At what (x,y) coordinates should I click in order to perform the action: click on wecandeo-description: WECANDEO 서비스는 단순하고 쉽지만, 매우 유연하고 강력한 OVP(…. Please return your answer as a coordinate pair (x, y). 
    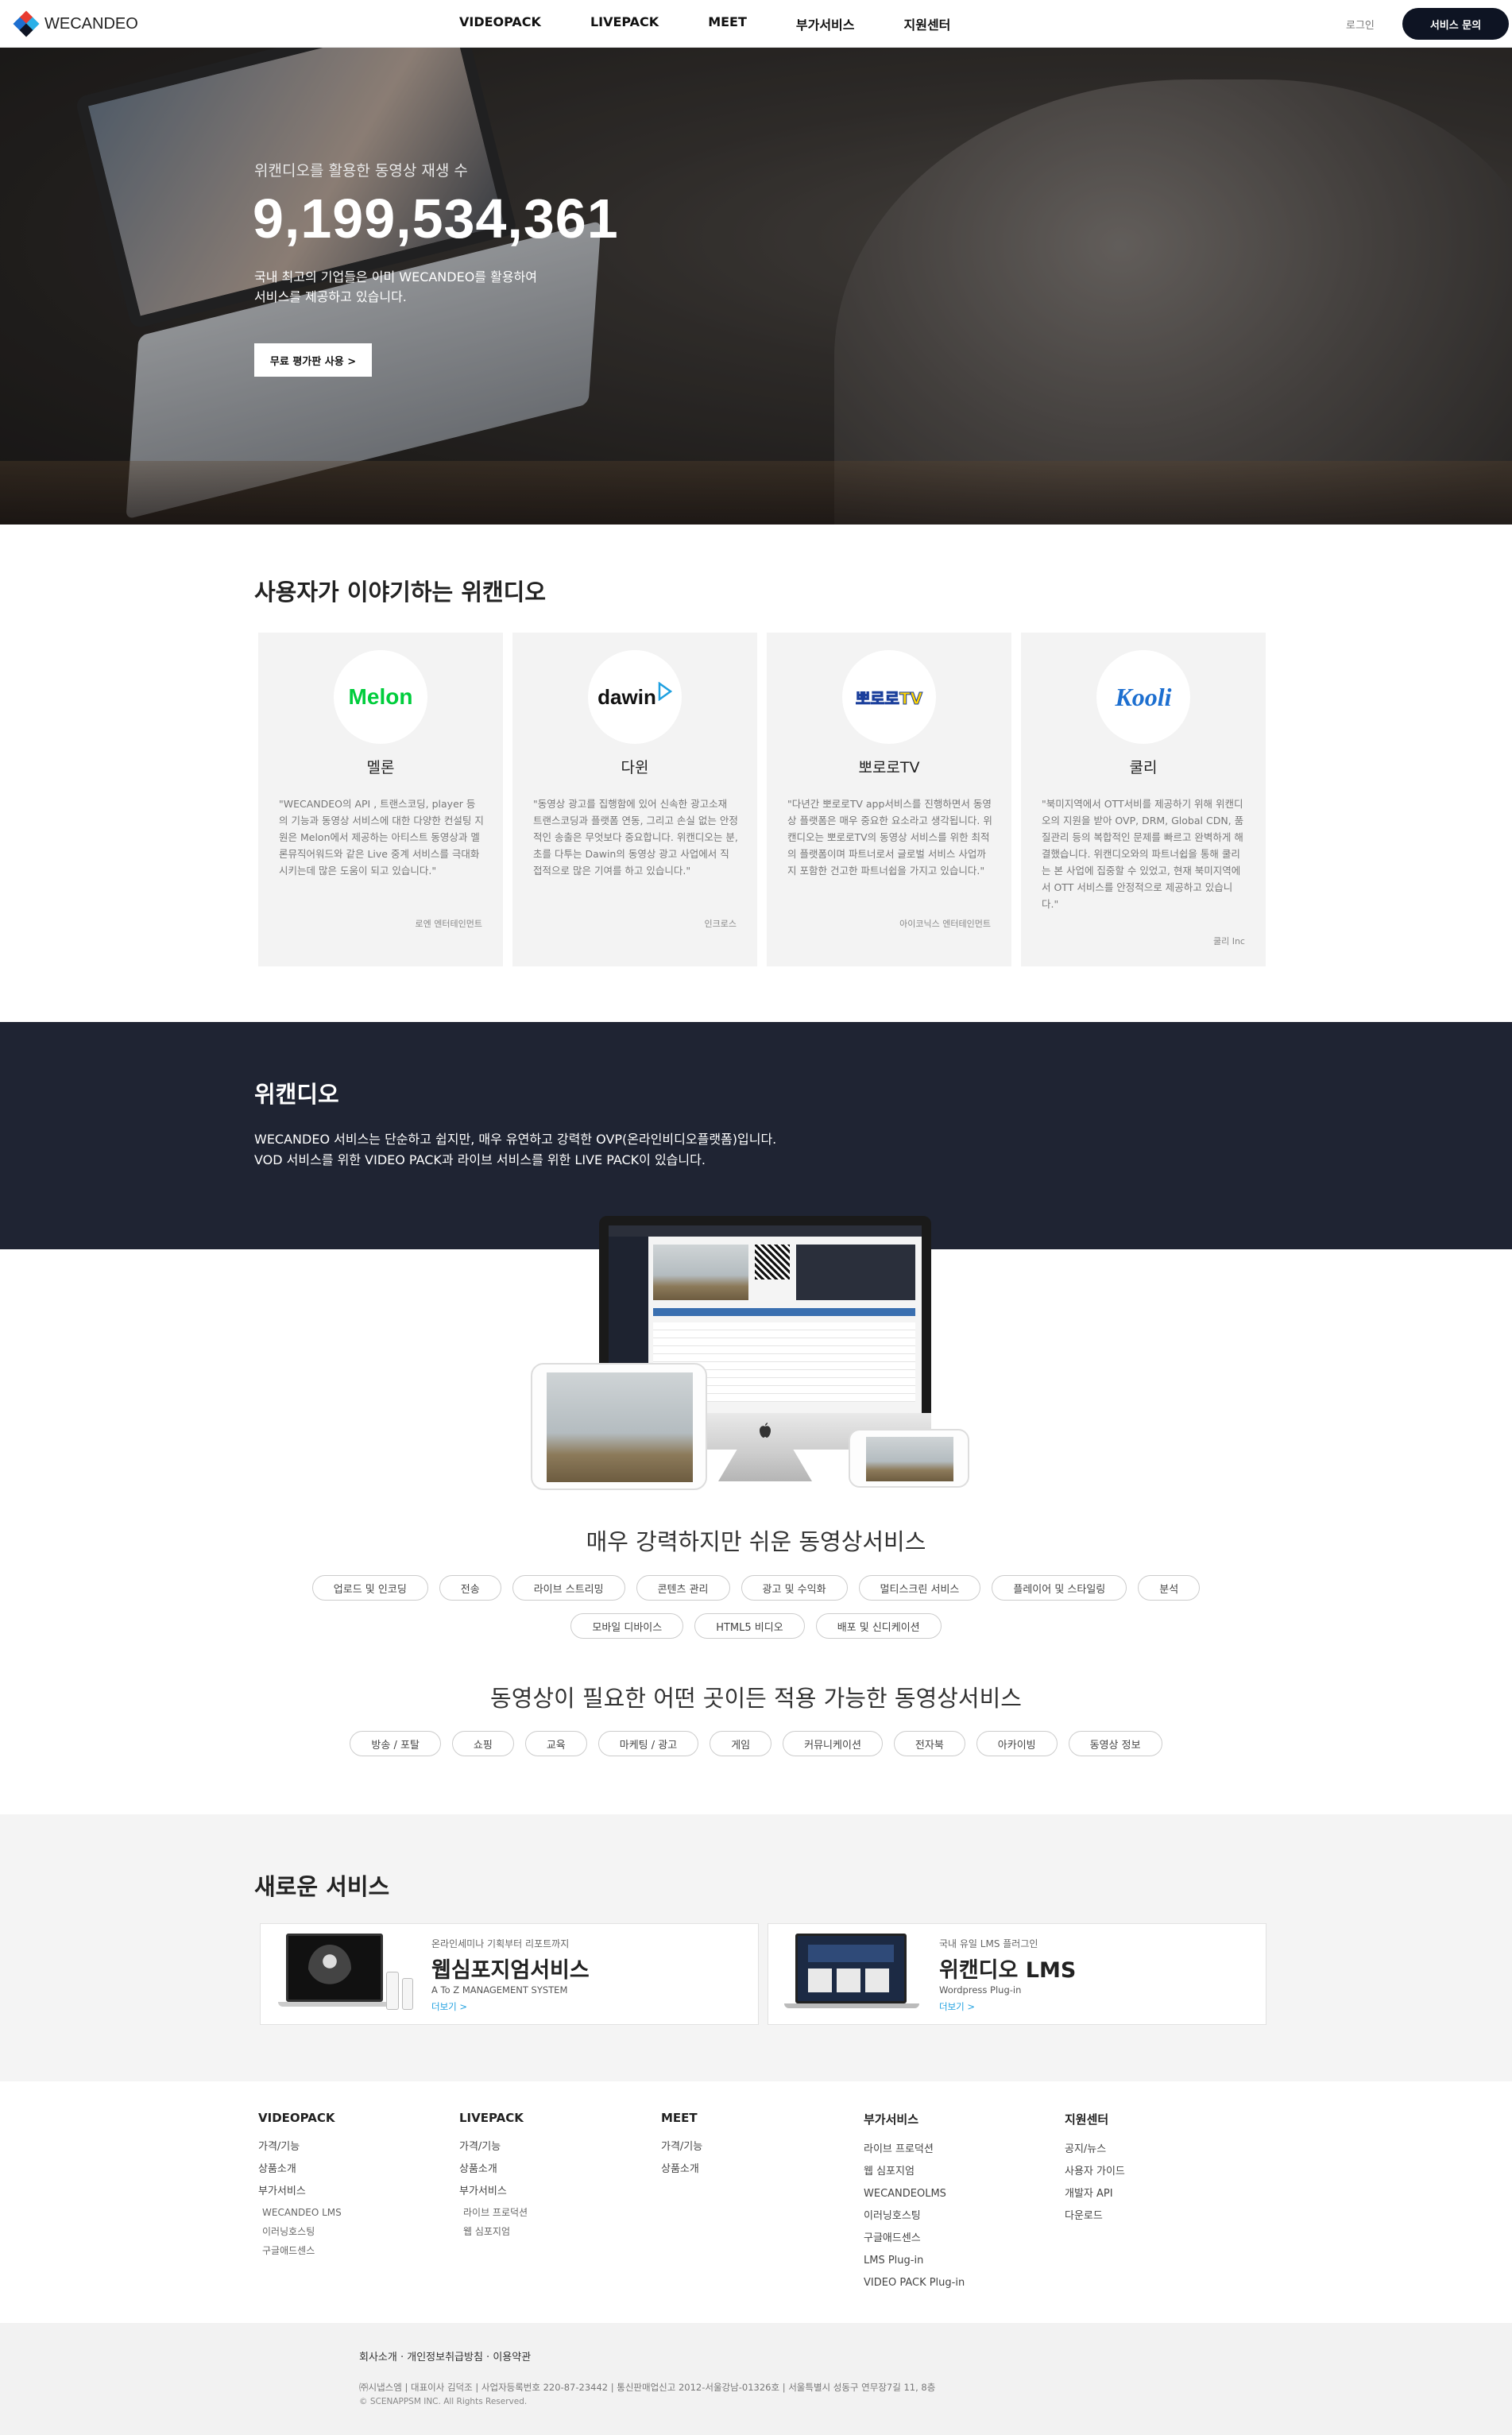
    Looking at the image, I should click on (515, 1149).